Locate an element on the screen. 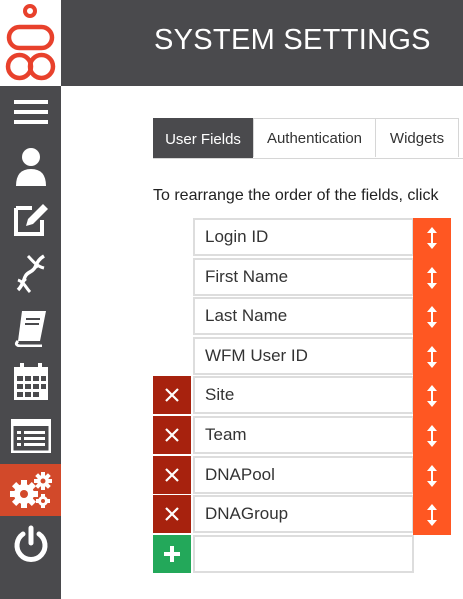 The height and width of the screenshot is (599, 463). tab-authentication: Authentication is located at coordinates (314, 137).